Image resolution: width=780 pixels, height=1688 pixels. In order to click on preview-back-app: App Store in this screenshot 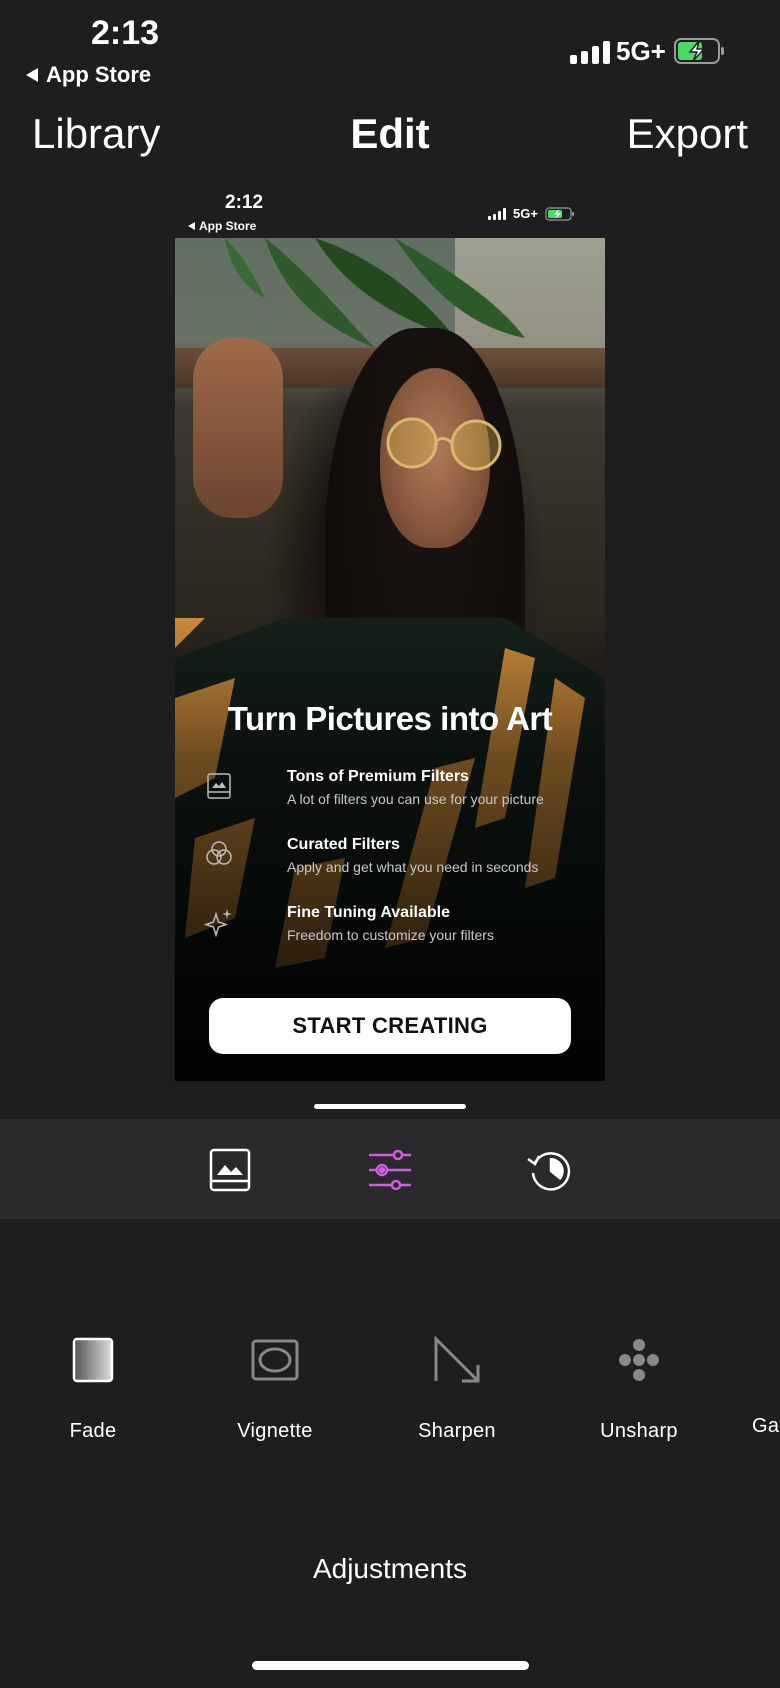, I will do `click(222, 226)`.